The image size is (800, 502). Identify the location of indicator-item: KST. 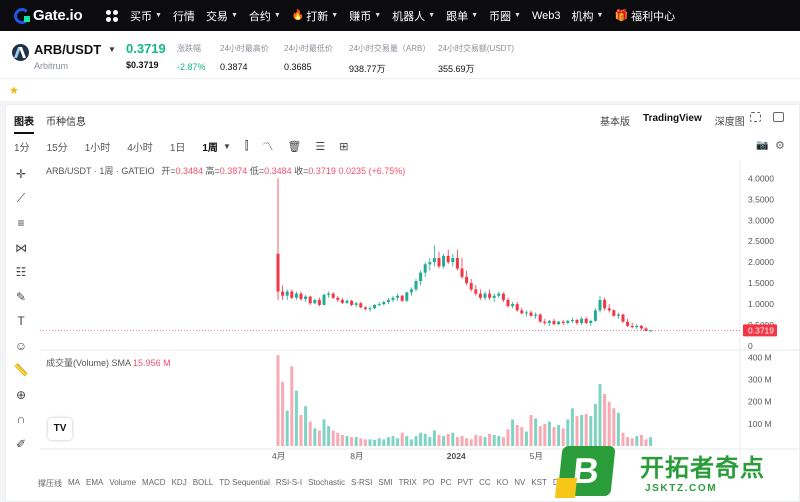
(539, 483).